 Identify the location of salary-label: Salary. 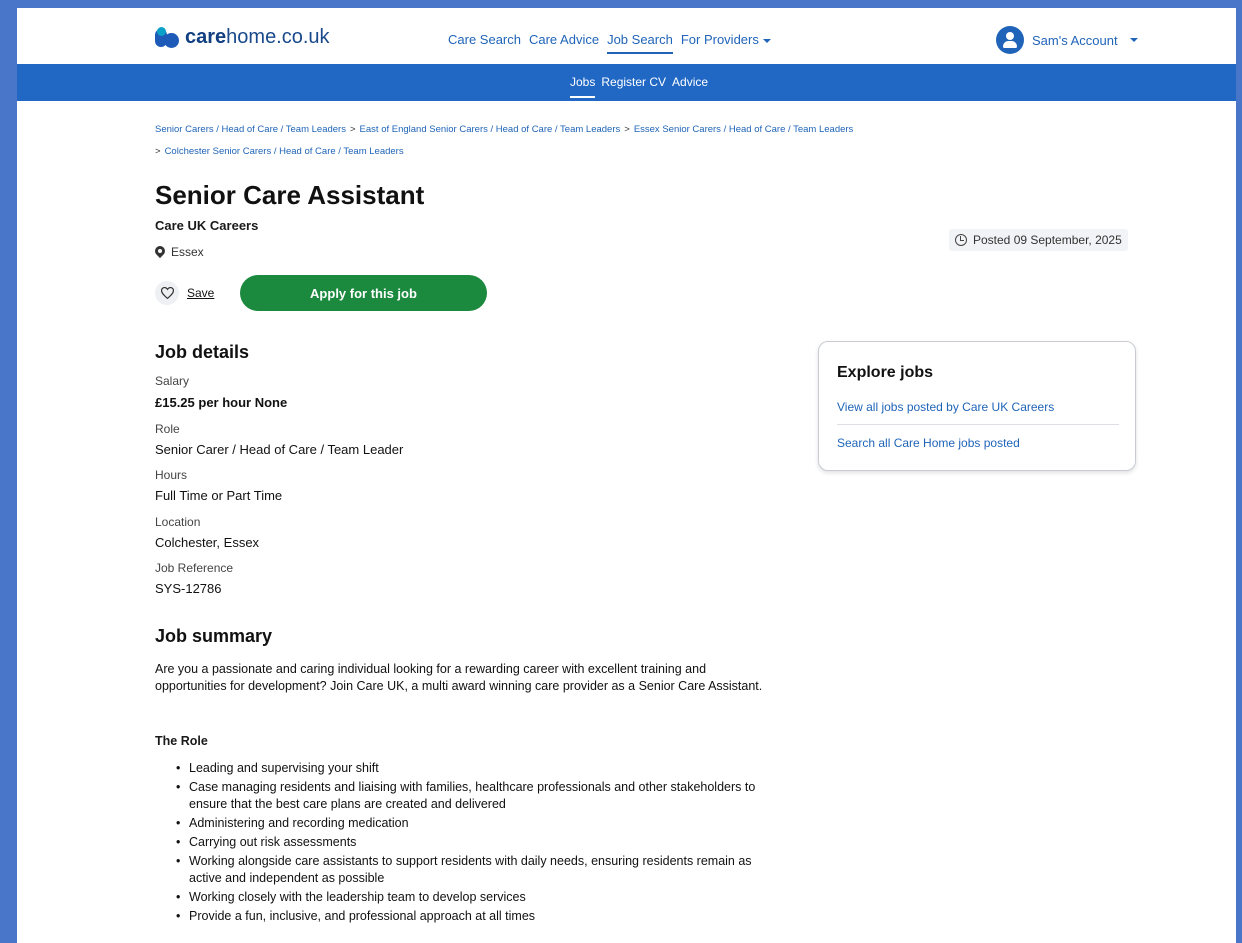
(172, 381).